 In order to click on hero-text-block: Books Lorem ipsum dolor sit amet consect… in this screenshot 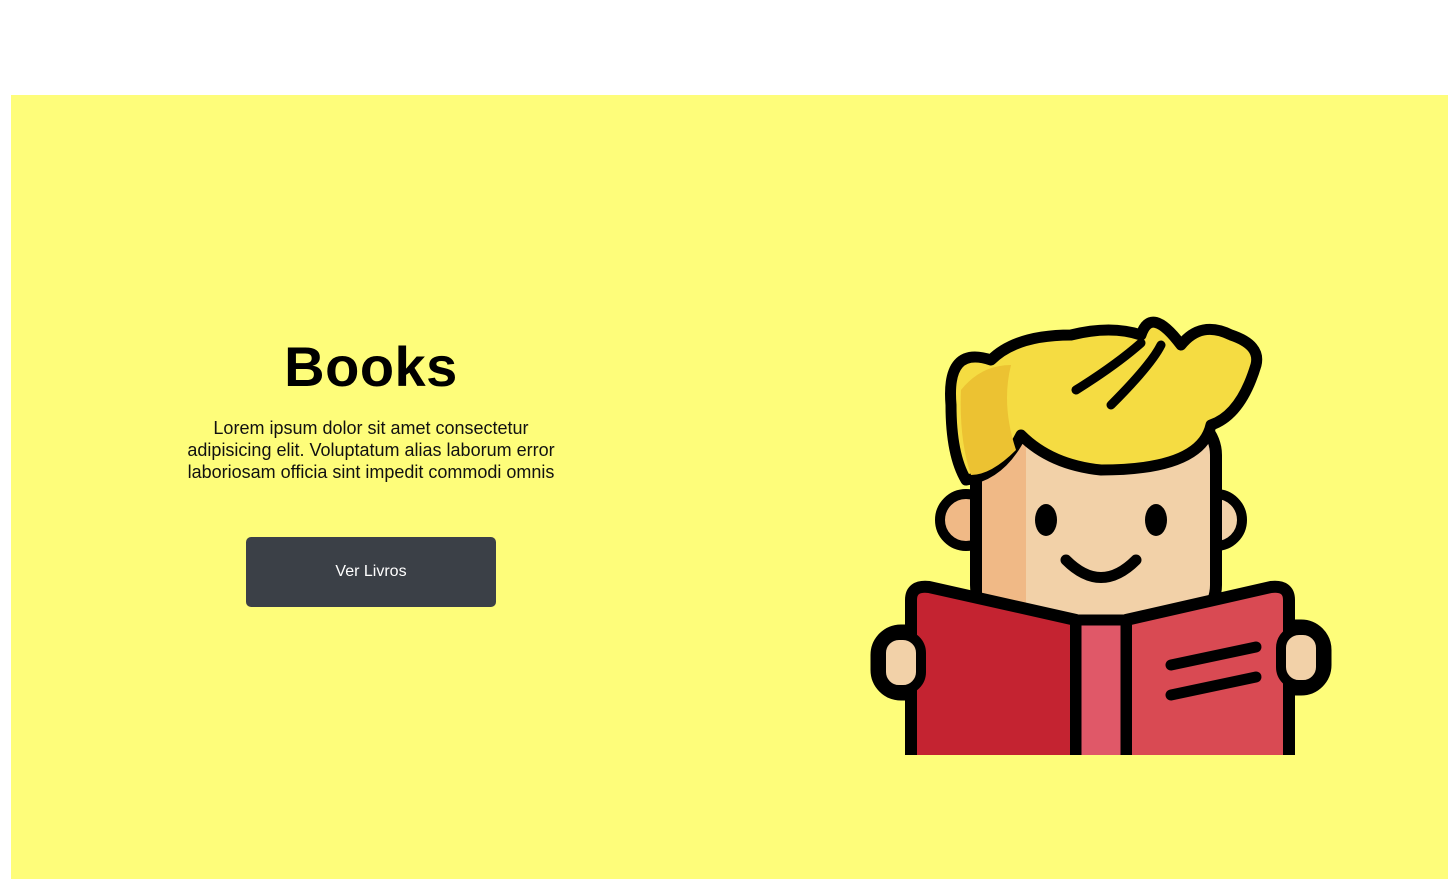, I will do `click(371, 409)`.